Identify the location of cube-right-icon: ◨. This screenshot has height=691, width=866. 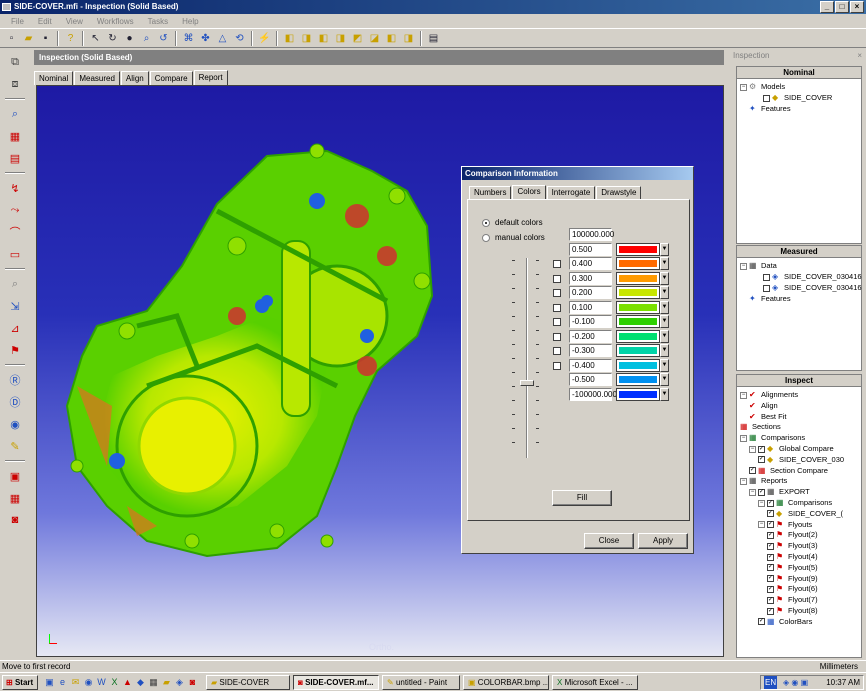
(340, 38).